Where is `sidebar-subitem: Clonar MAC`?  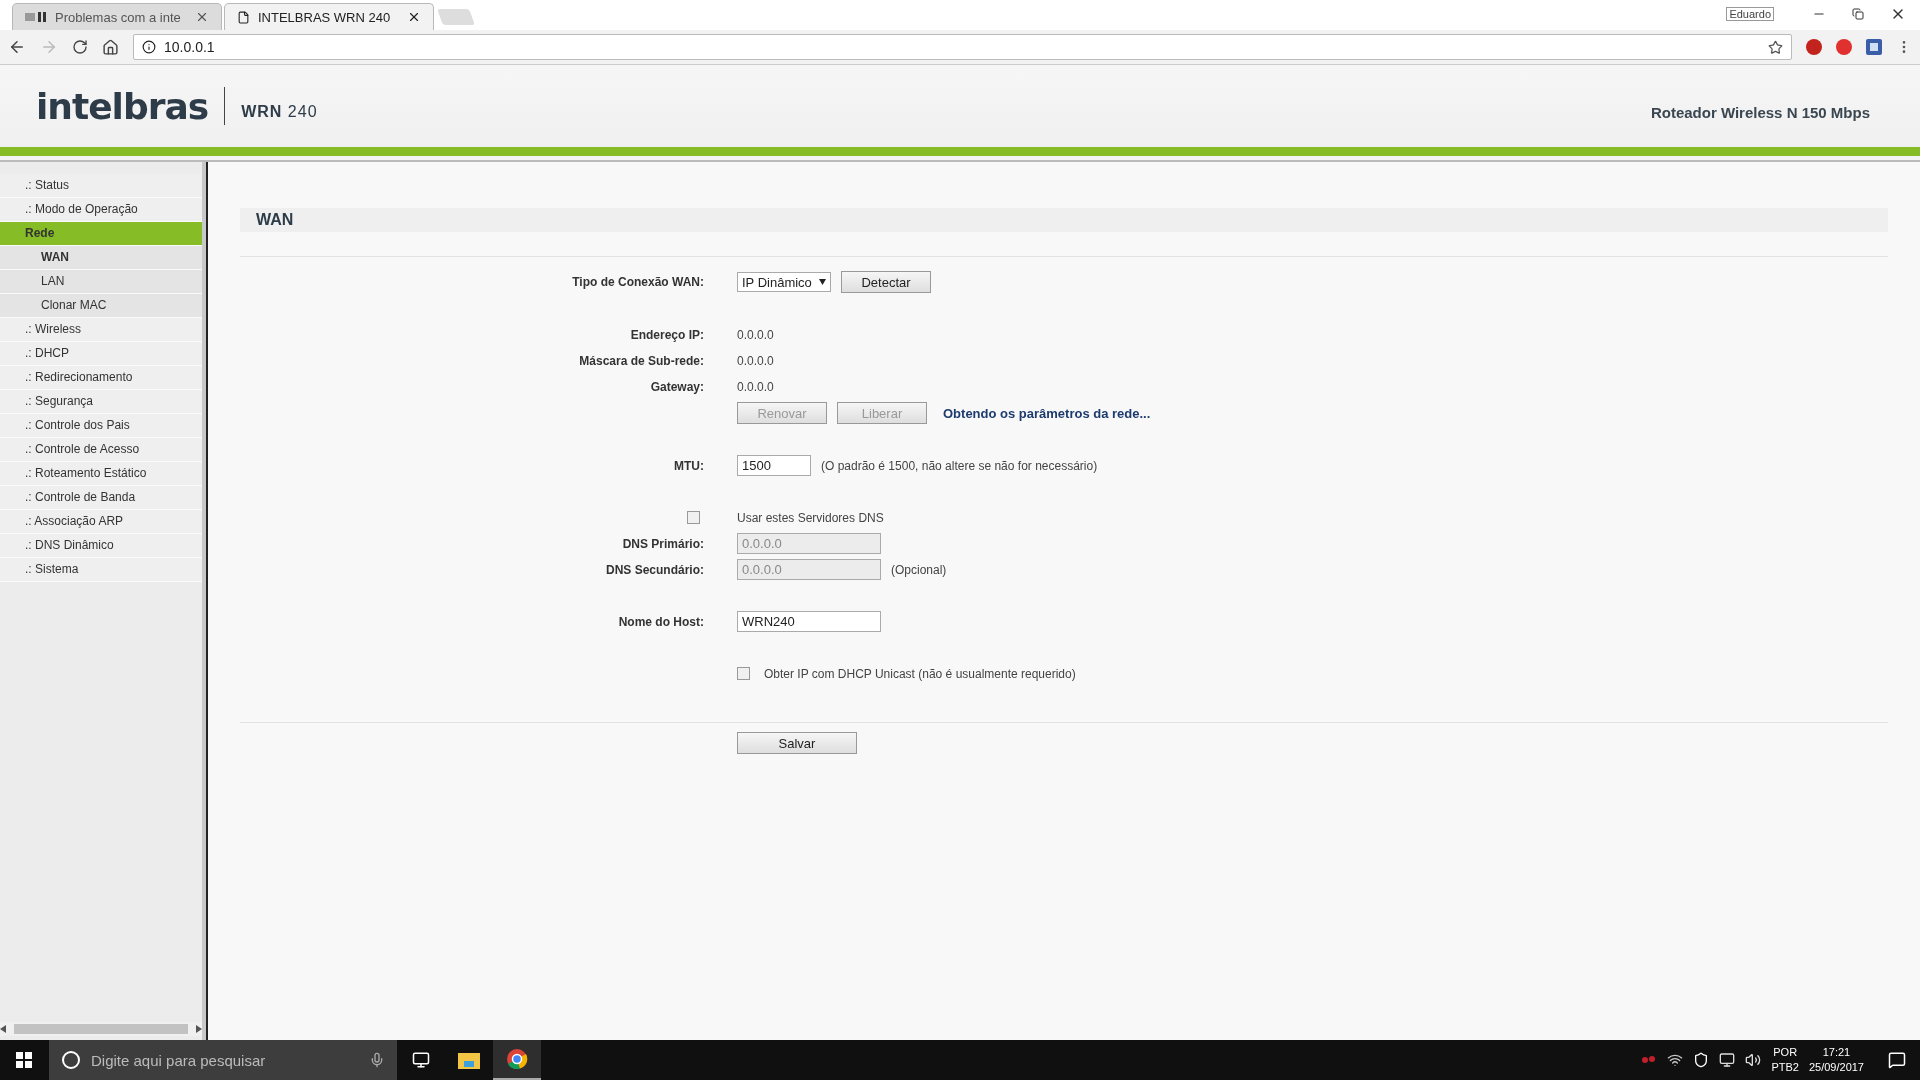
sidebar-subitem: Clonar MAC is located at coordinates (101, 306).